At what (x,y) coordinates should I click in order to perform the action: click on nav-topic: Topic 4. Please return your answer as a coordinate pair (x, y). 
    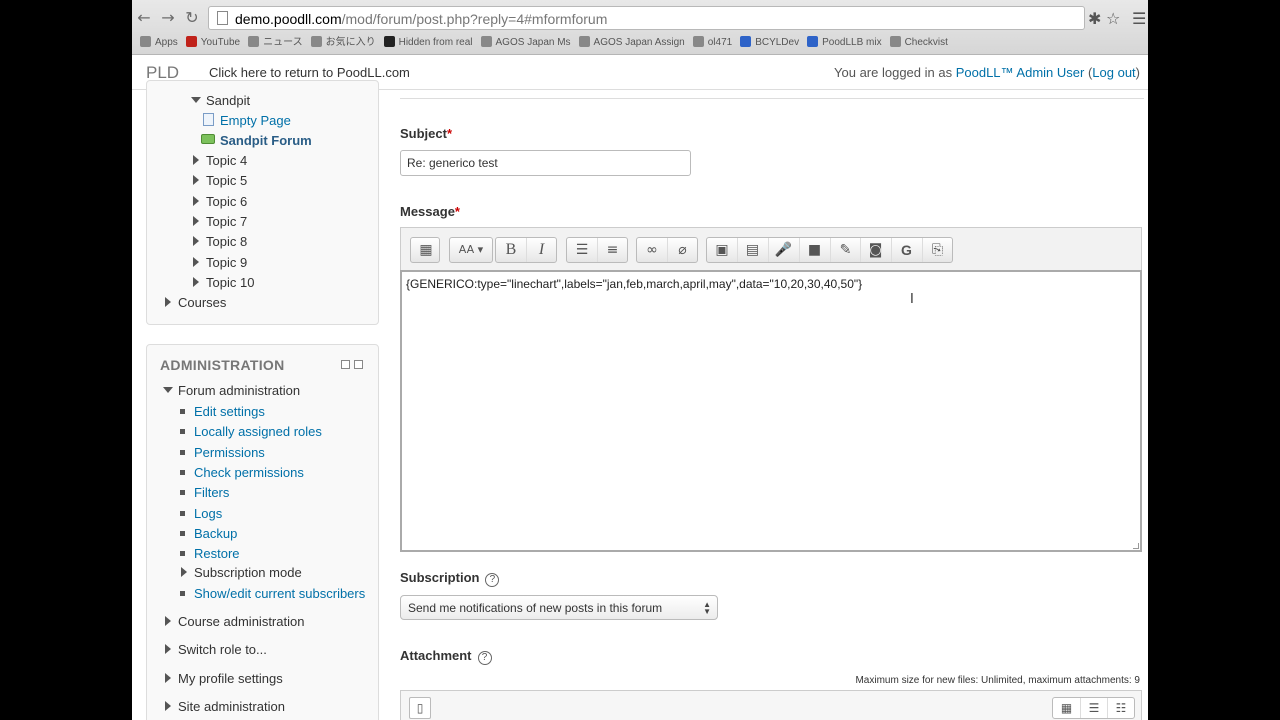
    Looking at the image, I should click on (220, 160).